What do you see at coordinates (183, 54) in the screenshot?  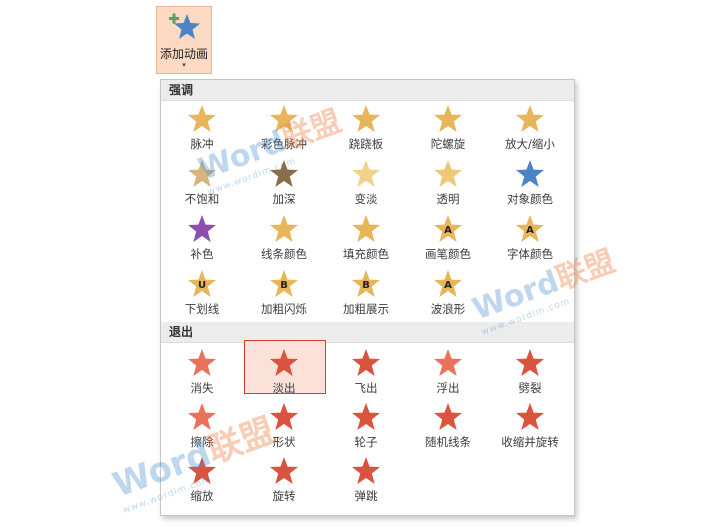 I see `add-animation-label: 添加动画` at bounding box center [183, 54].